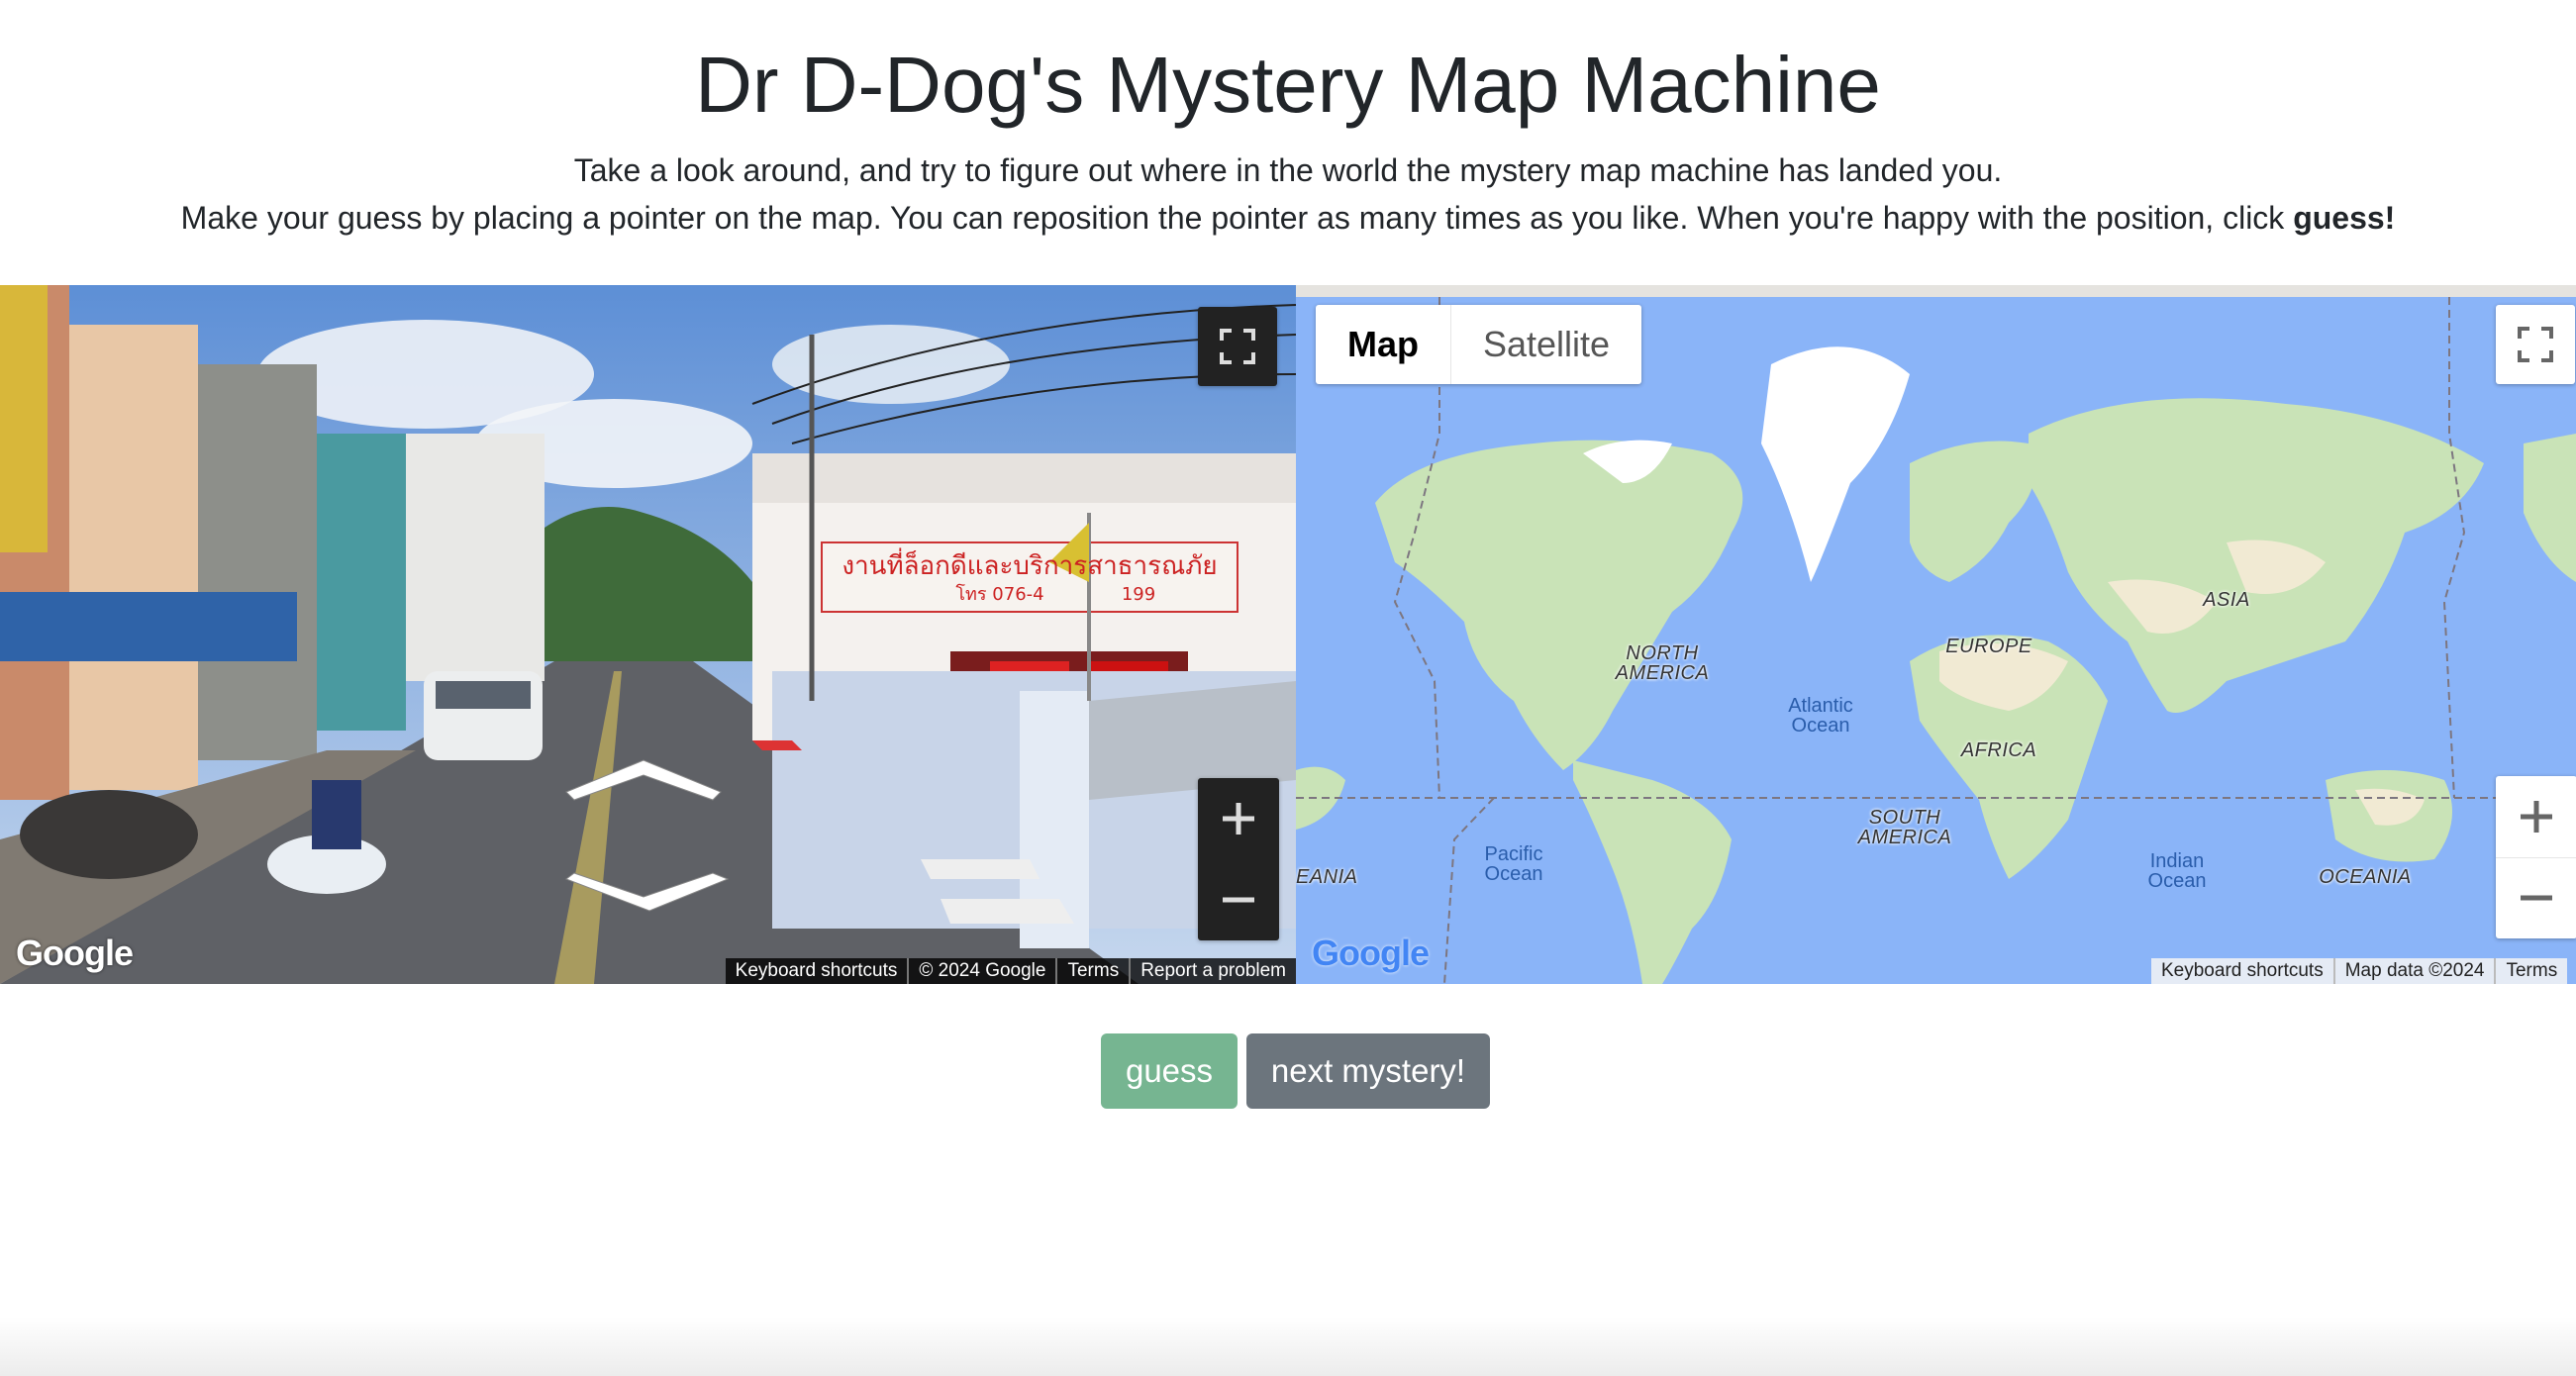 The height and width of the screenshot is (1376, 2576). I want to click on street-zoom-in-button, so click(1239, 818).